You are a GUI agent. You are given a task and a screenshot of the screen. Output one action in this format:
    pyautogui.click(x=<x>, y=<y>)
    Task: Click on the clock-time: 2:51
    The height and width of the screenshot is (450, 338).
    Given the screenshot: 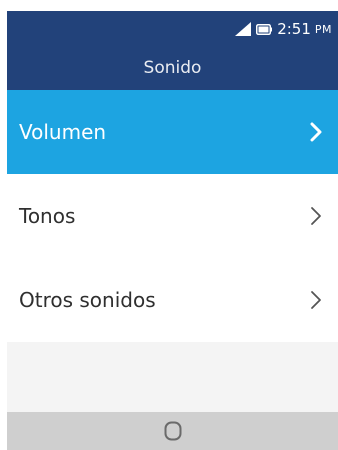 What is the action you would take?
    pyautogui.click(x=294, y=29)
    